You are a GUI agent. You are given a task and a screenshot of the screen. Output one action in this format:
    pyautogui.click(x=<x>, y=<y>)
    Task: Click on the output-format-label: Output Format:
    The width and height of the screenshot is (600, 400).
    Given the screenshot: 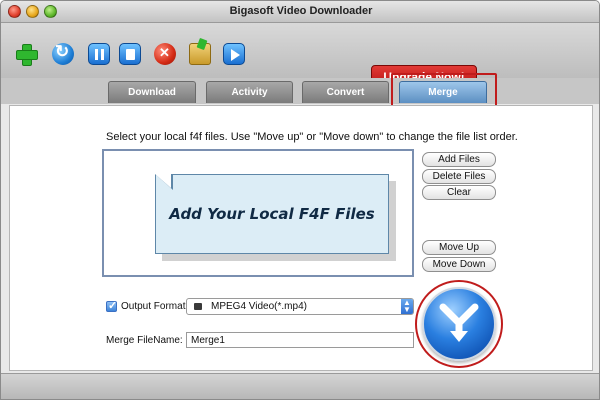 What is the action you would take?
    pyautogui.click(x=155, y=306)
    